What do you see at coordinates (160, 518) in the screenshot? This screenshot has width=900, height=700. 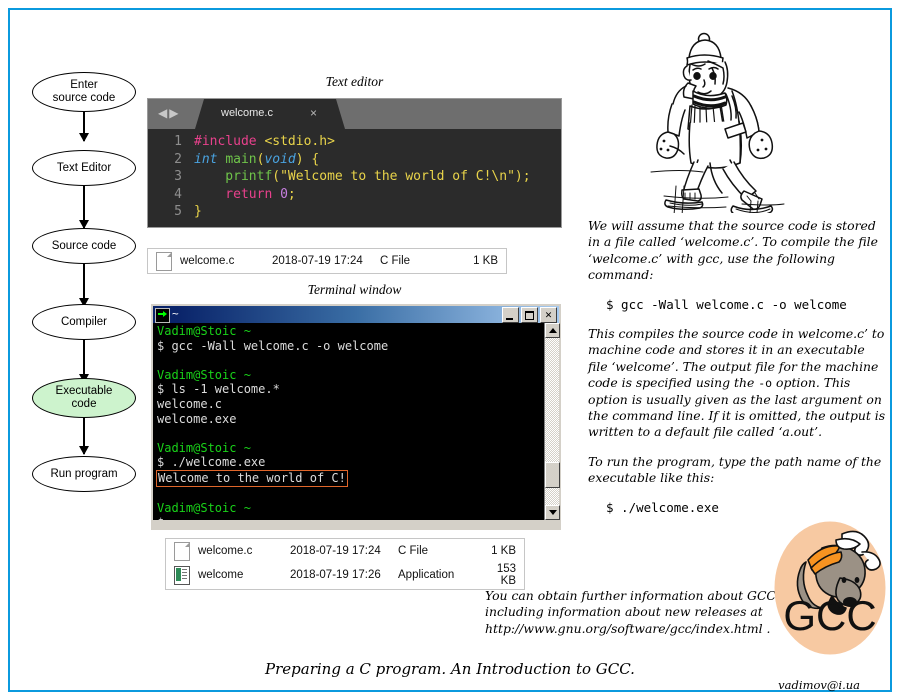 I see `terminal-line-text: $` at bounding box center [160, 518].